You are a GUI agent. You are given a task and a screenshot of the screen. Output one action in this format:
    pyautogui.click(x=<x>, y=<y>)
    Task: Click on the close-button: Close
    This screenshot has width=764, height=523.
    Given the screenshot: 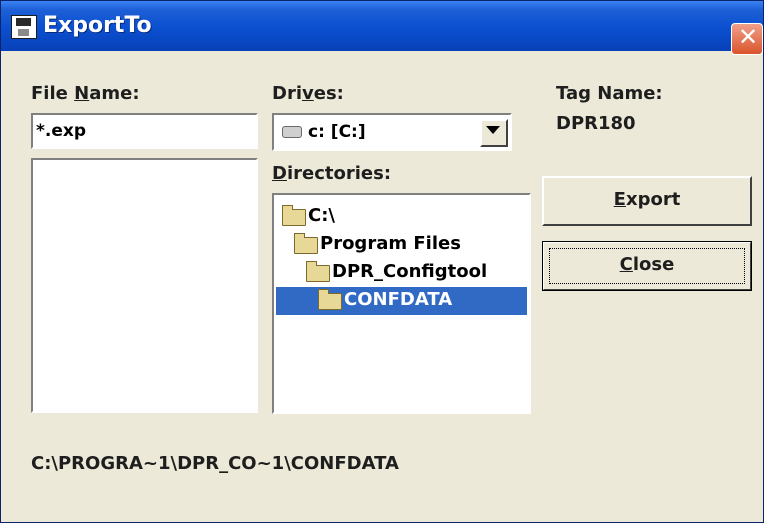 What is the action you would take?
    pyautogui.click(x=647, y=266)
    